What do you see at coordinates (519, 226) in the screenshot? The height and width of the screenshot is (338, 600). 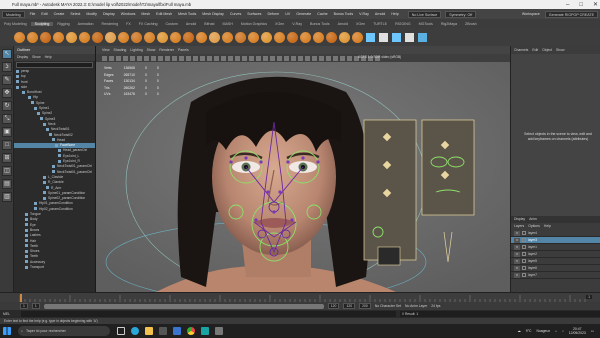 I see `layer-menu-layers: Layers` at bounding box center [519, 226].